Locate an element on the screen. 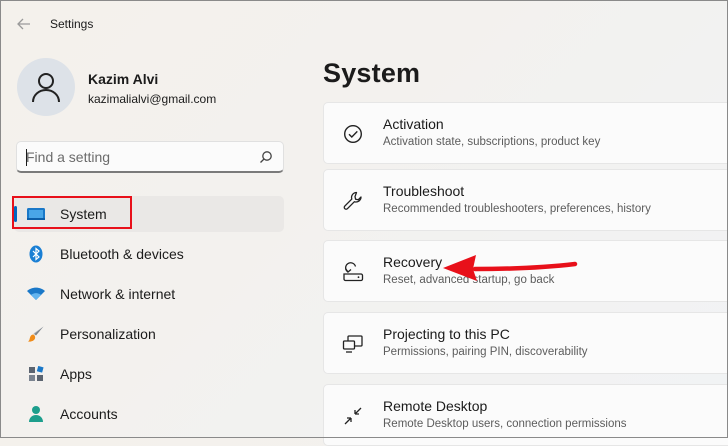  page-title: System is located at coordinates (372, 73).